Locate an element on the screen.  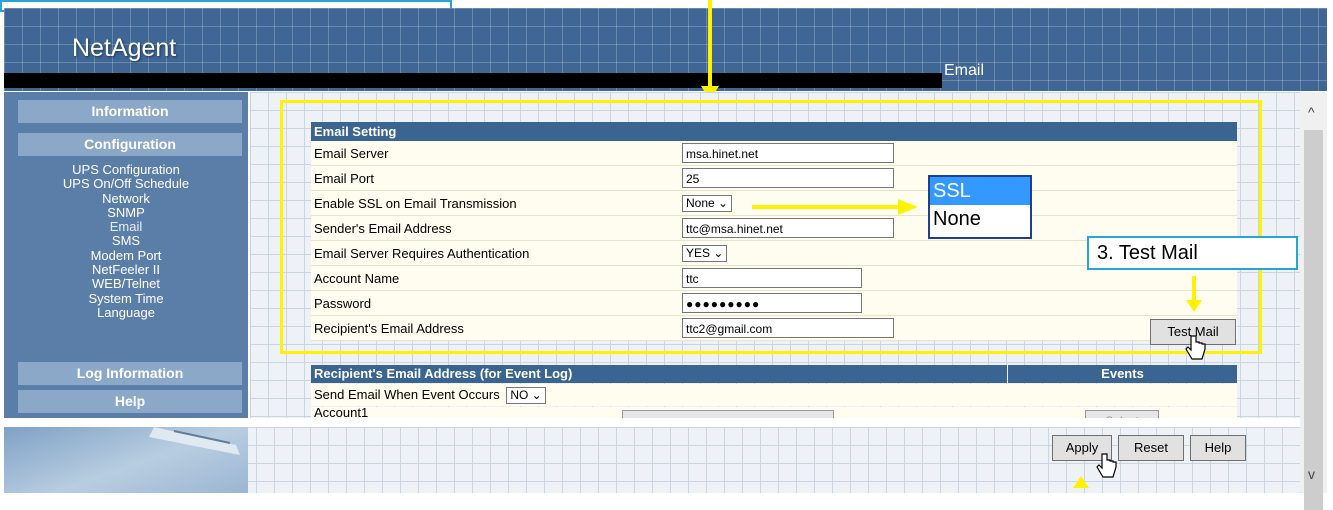
sidebar-item-ups-configuration: UPS Configuration is located at coordinates (126, 169).